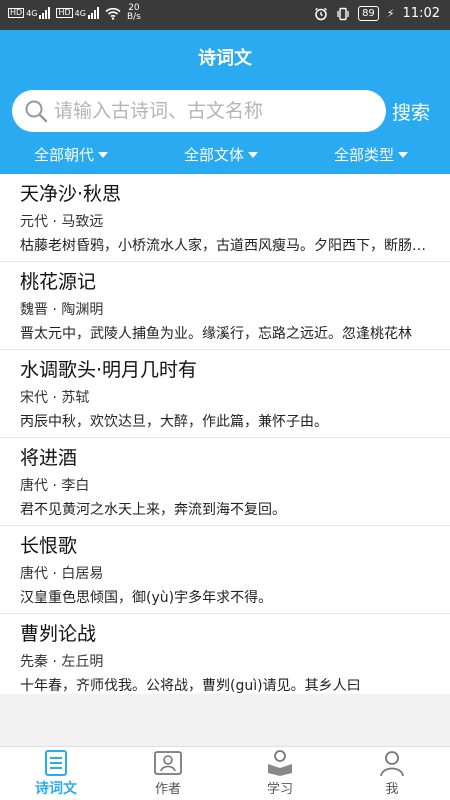  What do you see at coordinates (411, 111) in the screenshot?
I see `search-button: 搜索` at bounding box center [411, 111].